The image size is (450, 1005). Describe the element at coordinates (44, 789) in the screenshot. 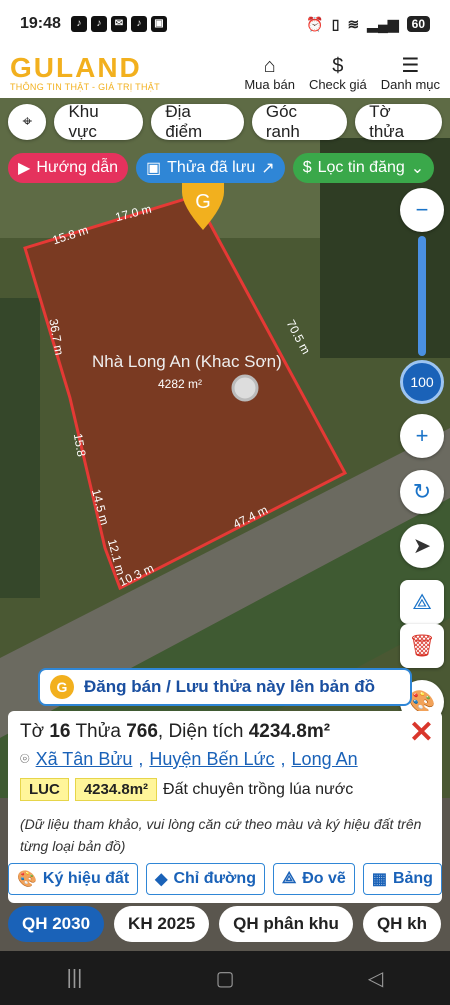

I see `land-code-badge: LUC` at that location.